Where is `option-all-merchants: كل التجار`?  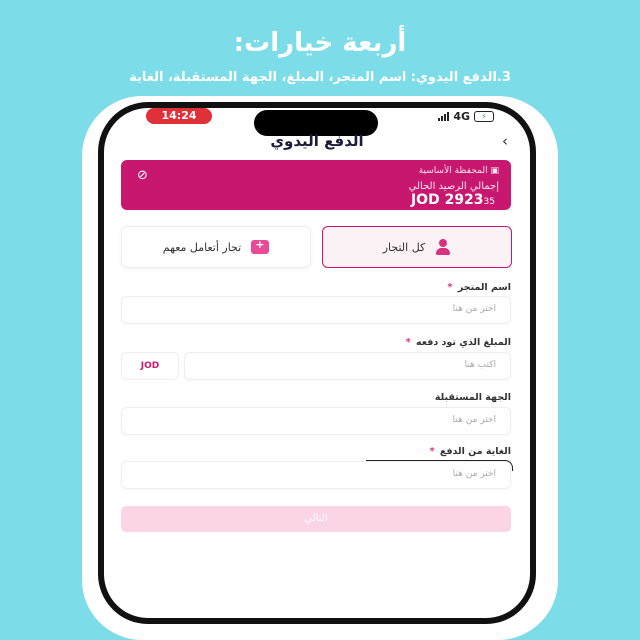
option-all-merchants: كل التجار is located at coordinates (417, 247).